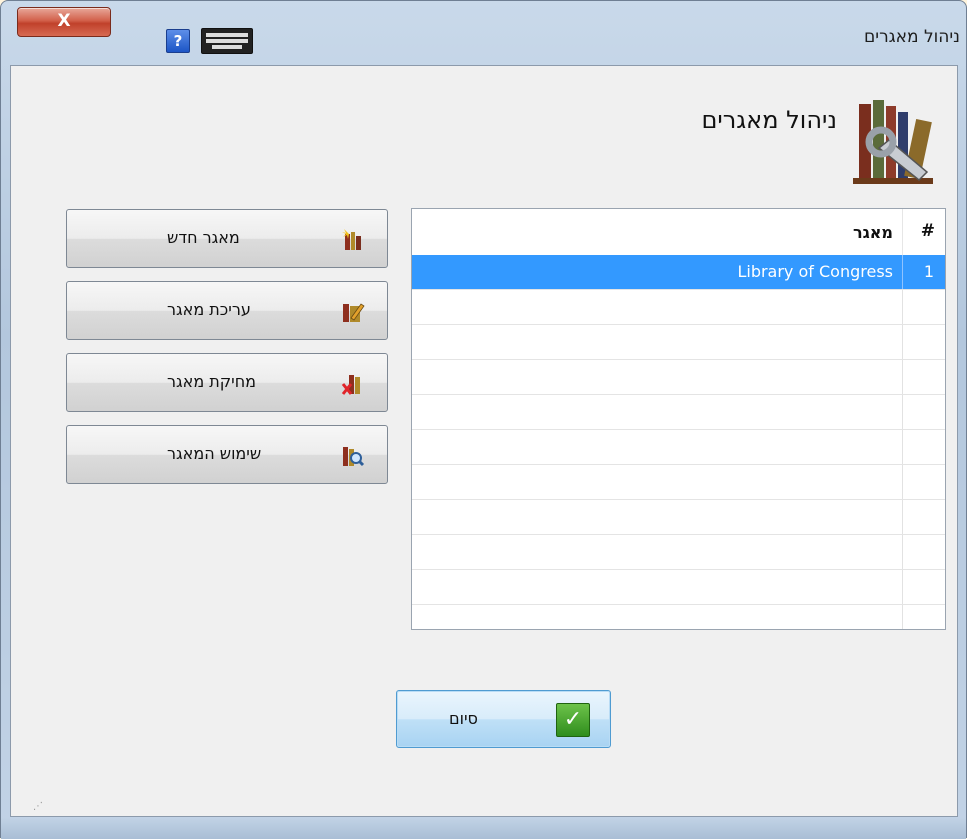 The width and height of the screenshot is (967, 839). I want to click on table-header: מאגר #, so click(678, 231).